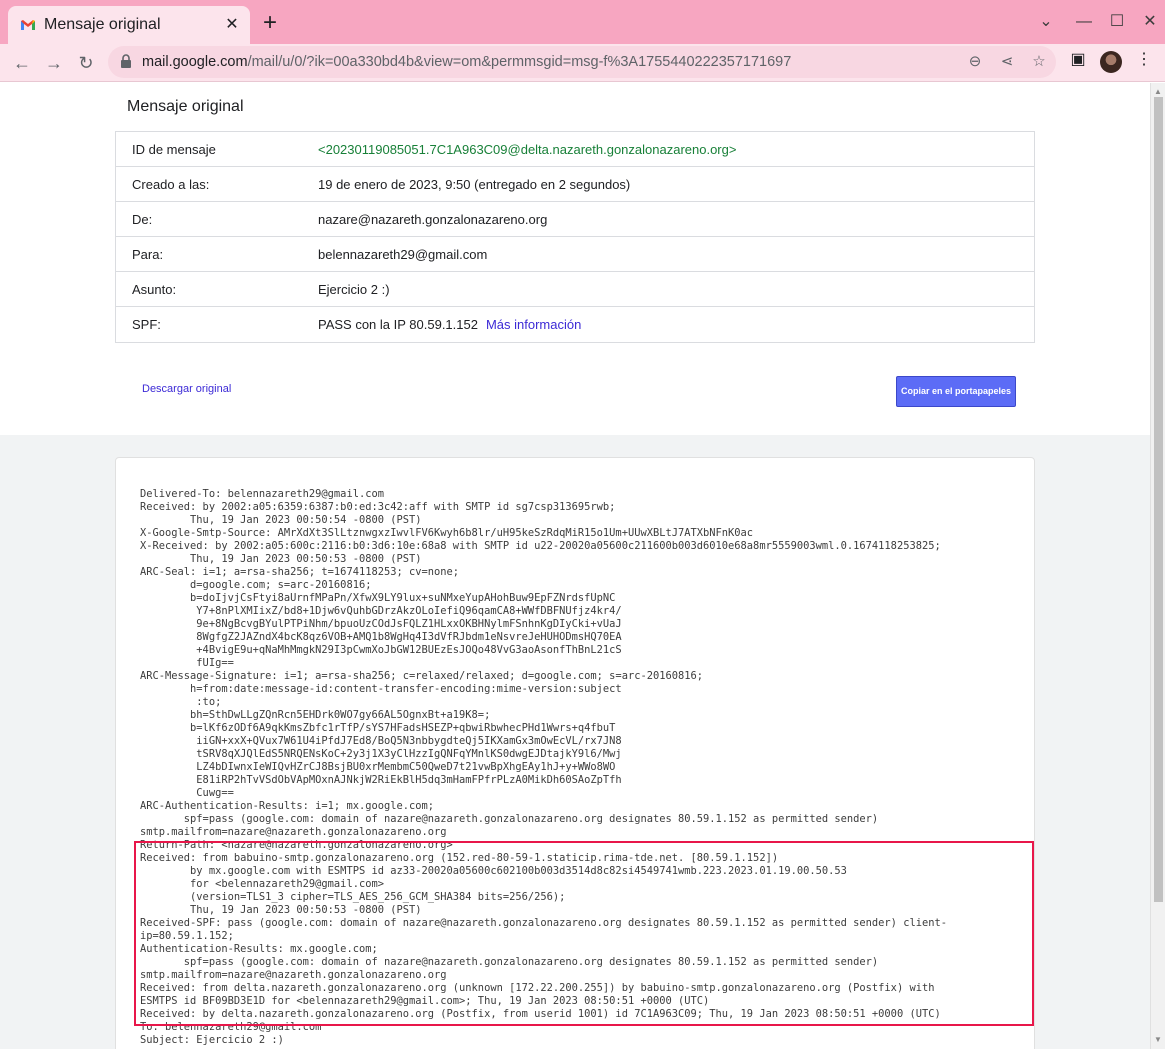  What do you see at coordinates (1046, 22) in the screenshot?
I see `tab-search-icon: ⌄` at bounding box center [1046, 22].